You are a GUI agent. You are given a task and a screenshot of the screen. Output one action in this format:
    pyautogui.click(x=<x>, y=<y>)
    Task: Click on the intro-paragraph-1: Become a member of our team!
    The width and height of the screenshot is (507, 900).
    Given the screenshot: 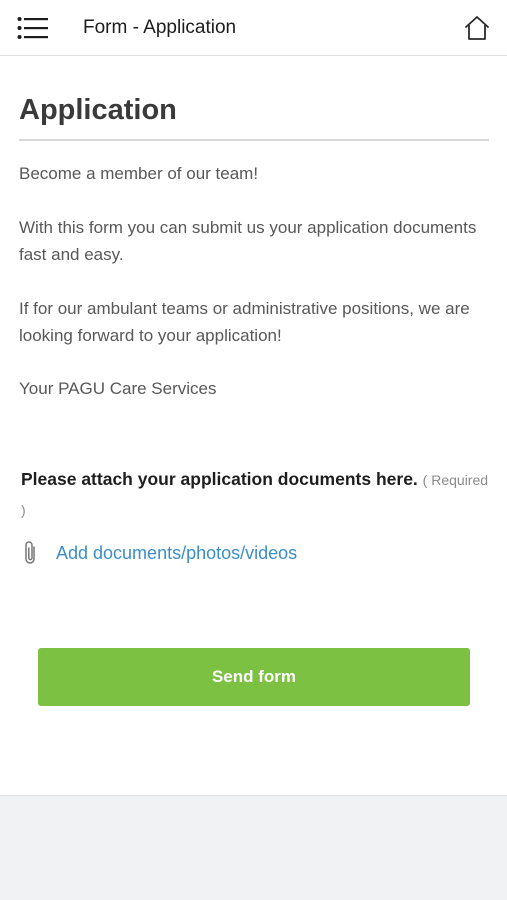 What is the action you would take?
    pyautogui.click(x=139, y=173)
    